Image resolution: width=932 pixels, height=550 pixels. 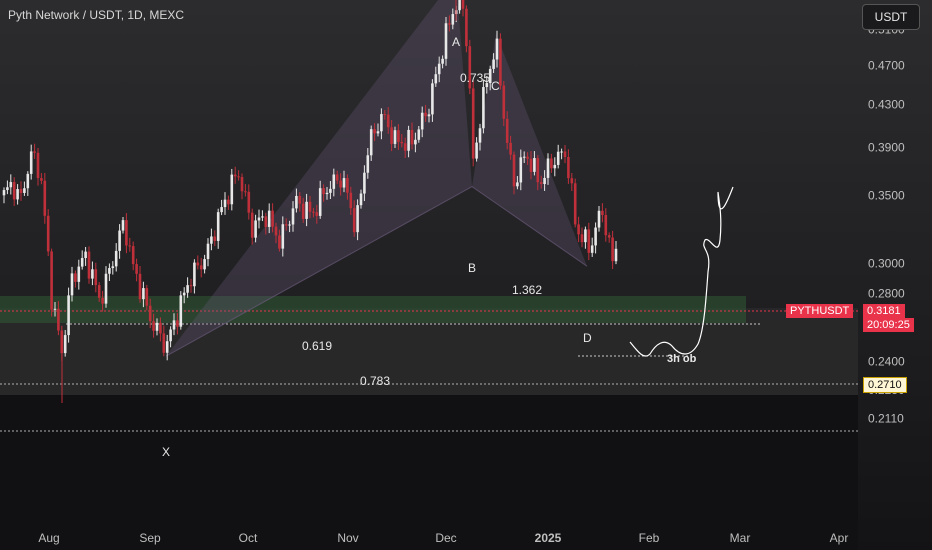 What do you see at coordinates (456, 42) in the screenshot?
I see `label-a: A` at bounding box center [456, 42].